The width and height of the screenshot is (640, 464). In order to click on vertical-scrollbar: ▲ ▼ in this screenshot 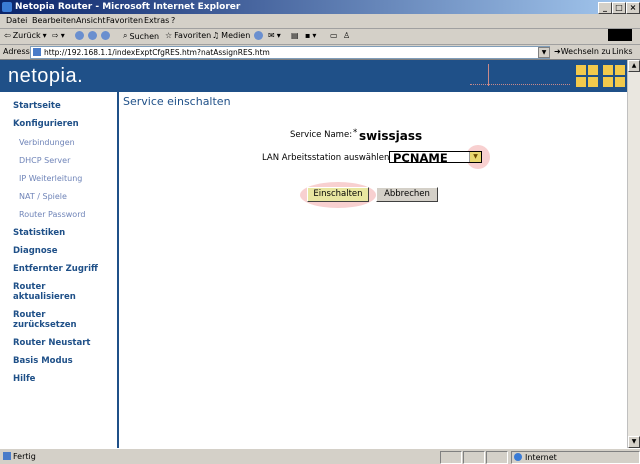, I will do `click(633, 254)`.